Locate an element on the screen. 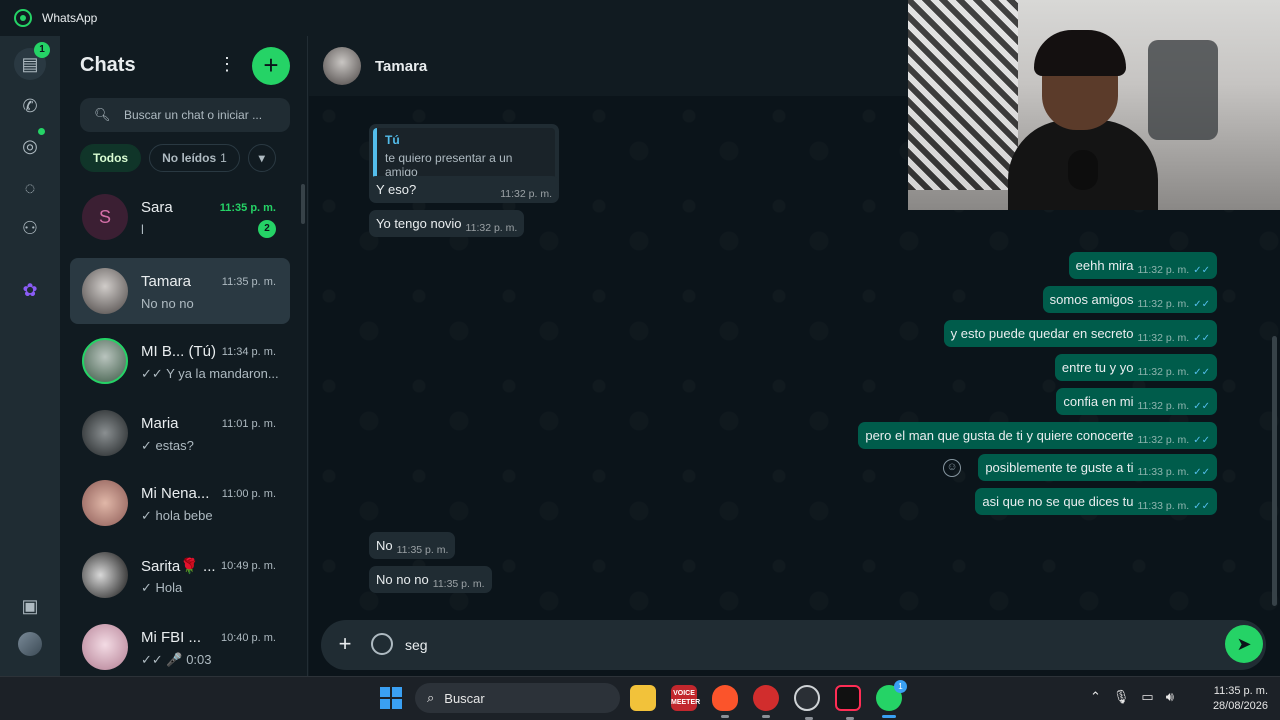 This screenshot has width=1280, height=720. calls-icon: ✆ is located at coordinates (30, 106).